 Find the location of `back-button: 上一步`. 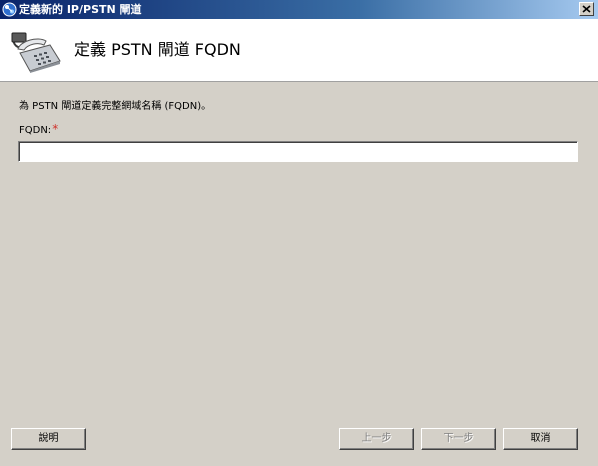

back-button: 上一步 is located at coordinates (376, 439).